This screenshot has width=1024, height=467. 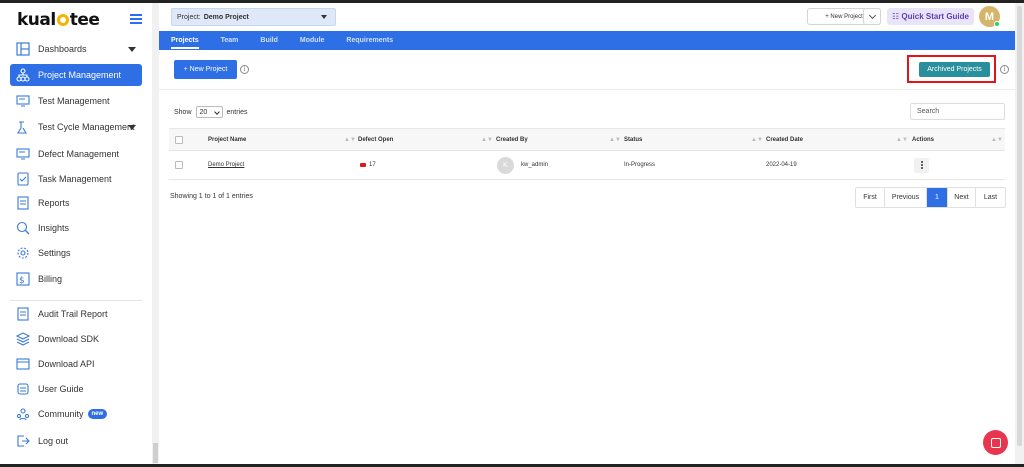 What do you see at coordinates (906, 197) in the screenshot?
I see `pagination-previous: Previous` at bounding box center [906, 197].